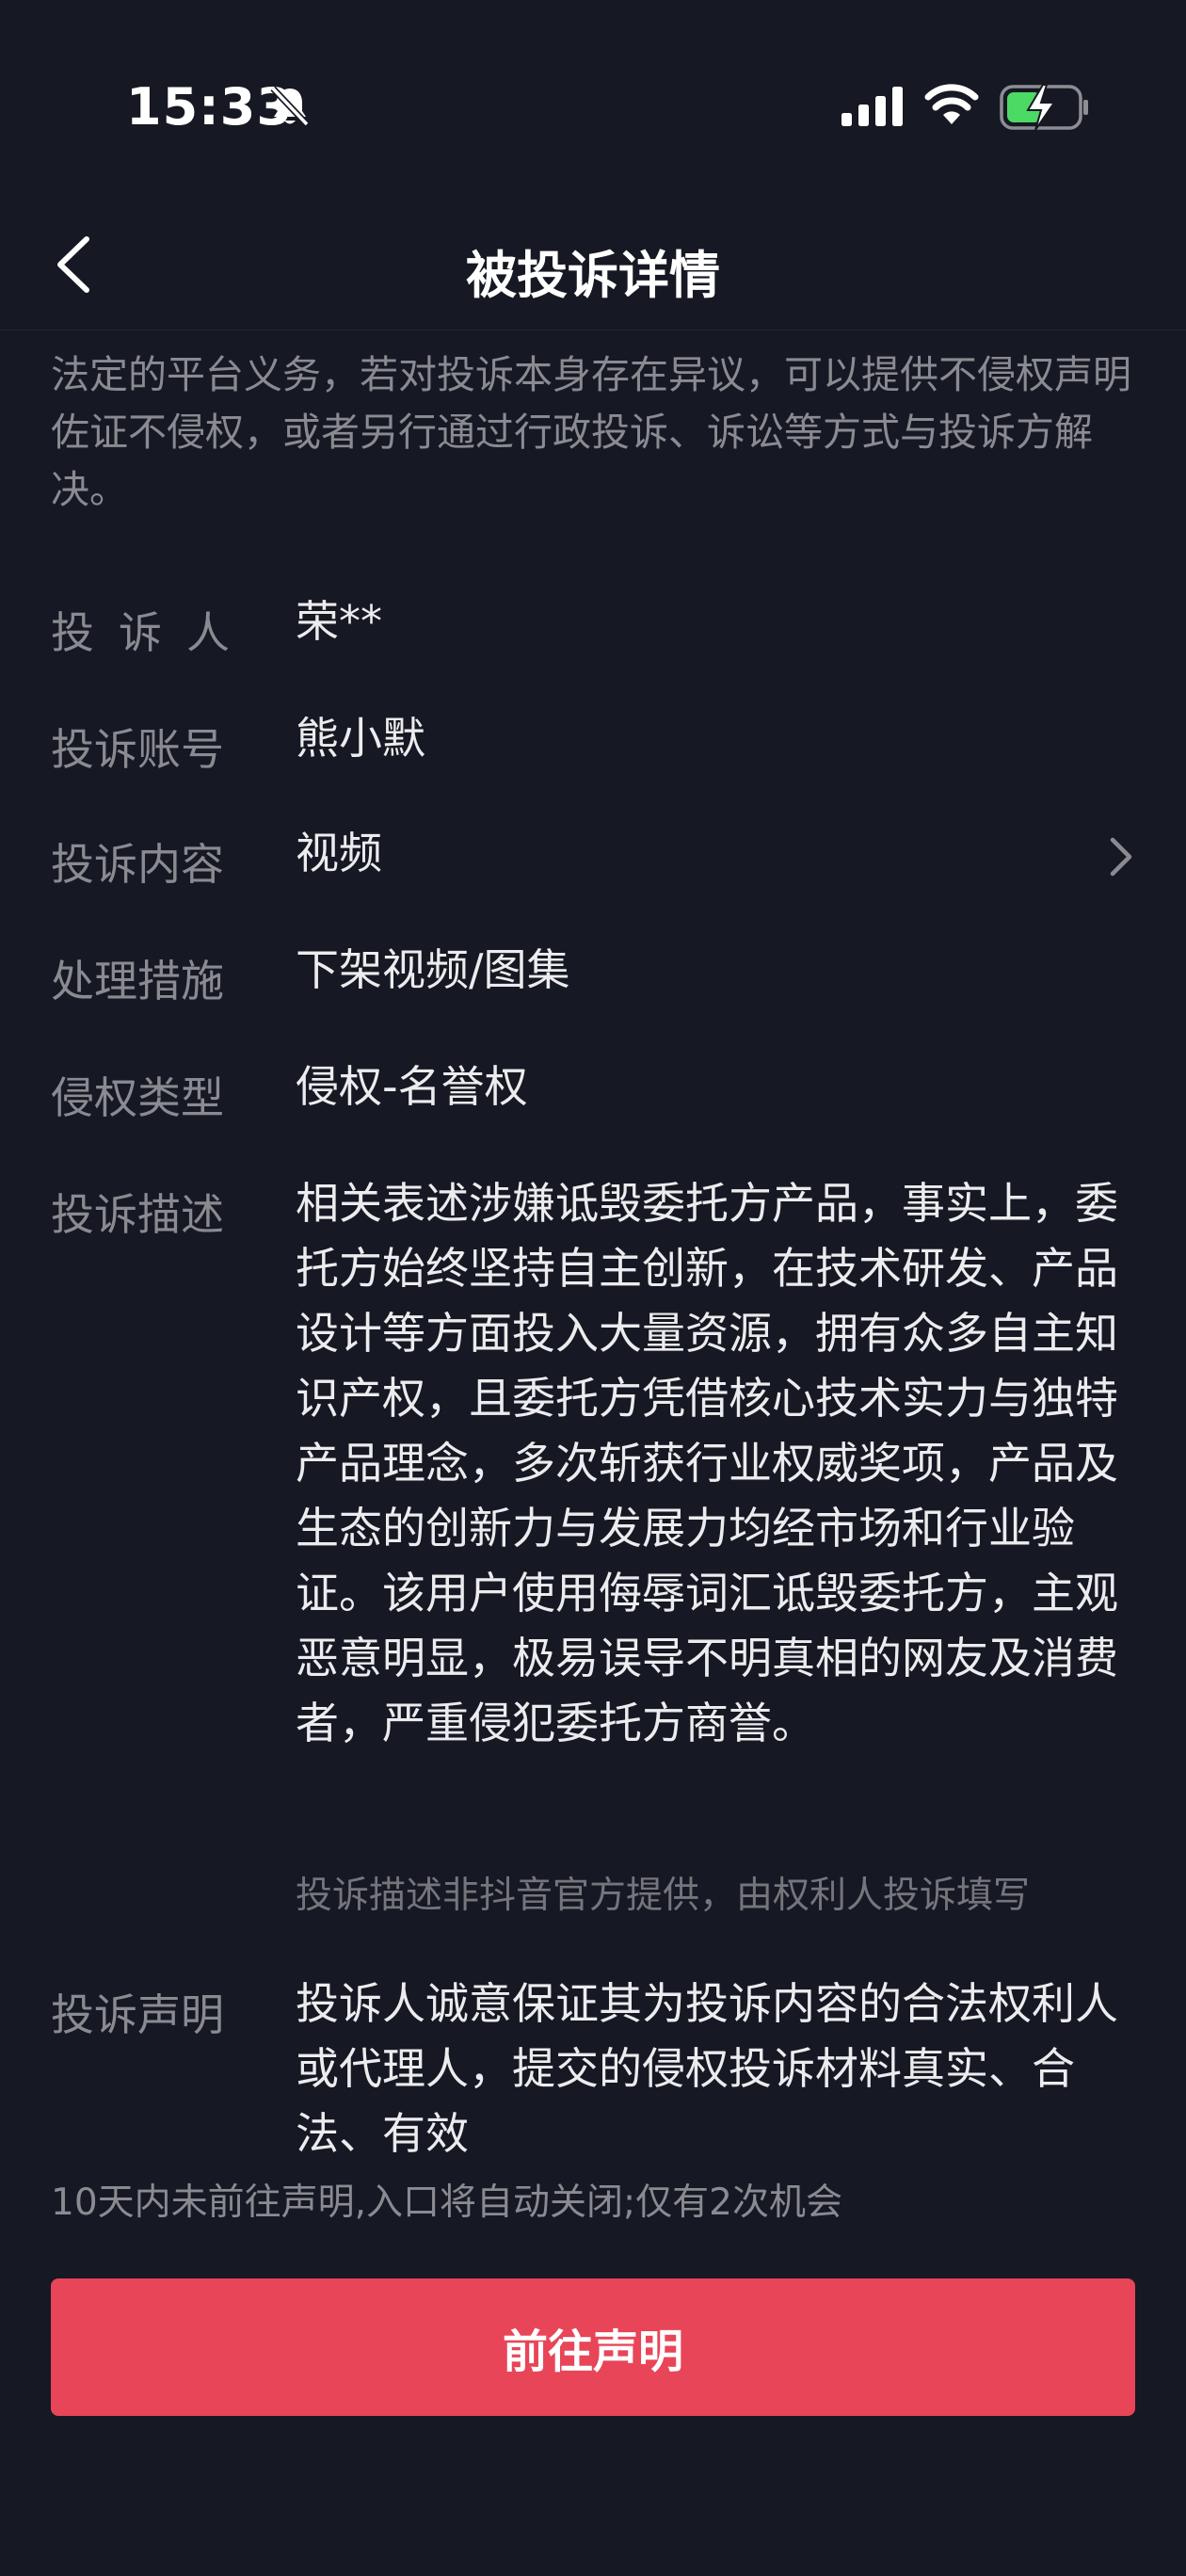  Describe the element at coordinates (433, 969) in the screenshot. I see `detail-value: 下架视频/图集` at that location.